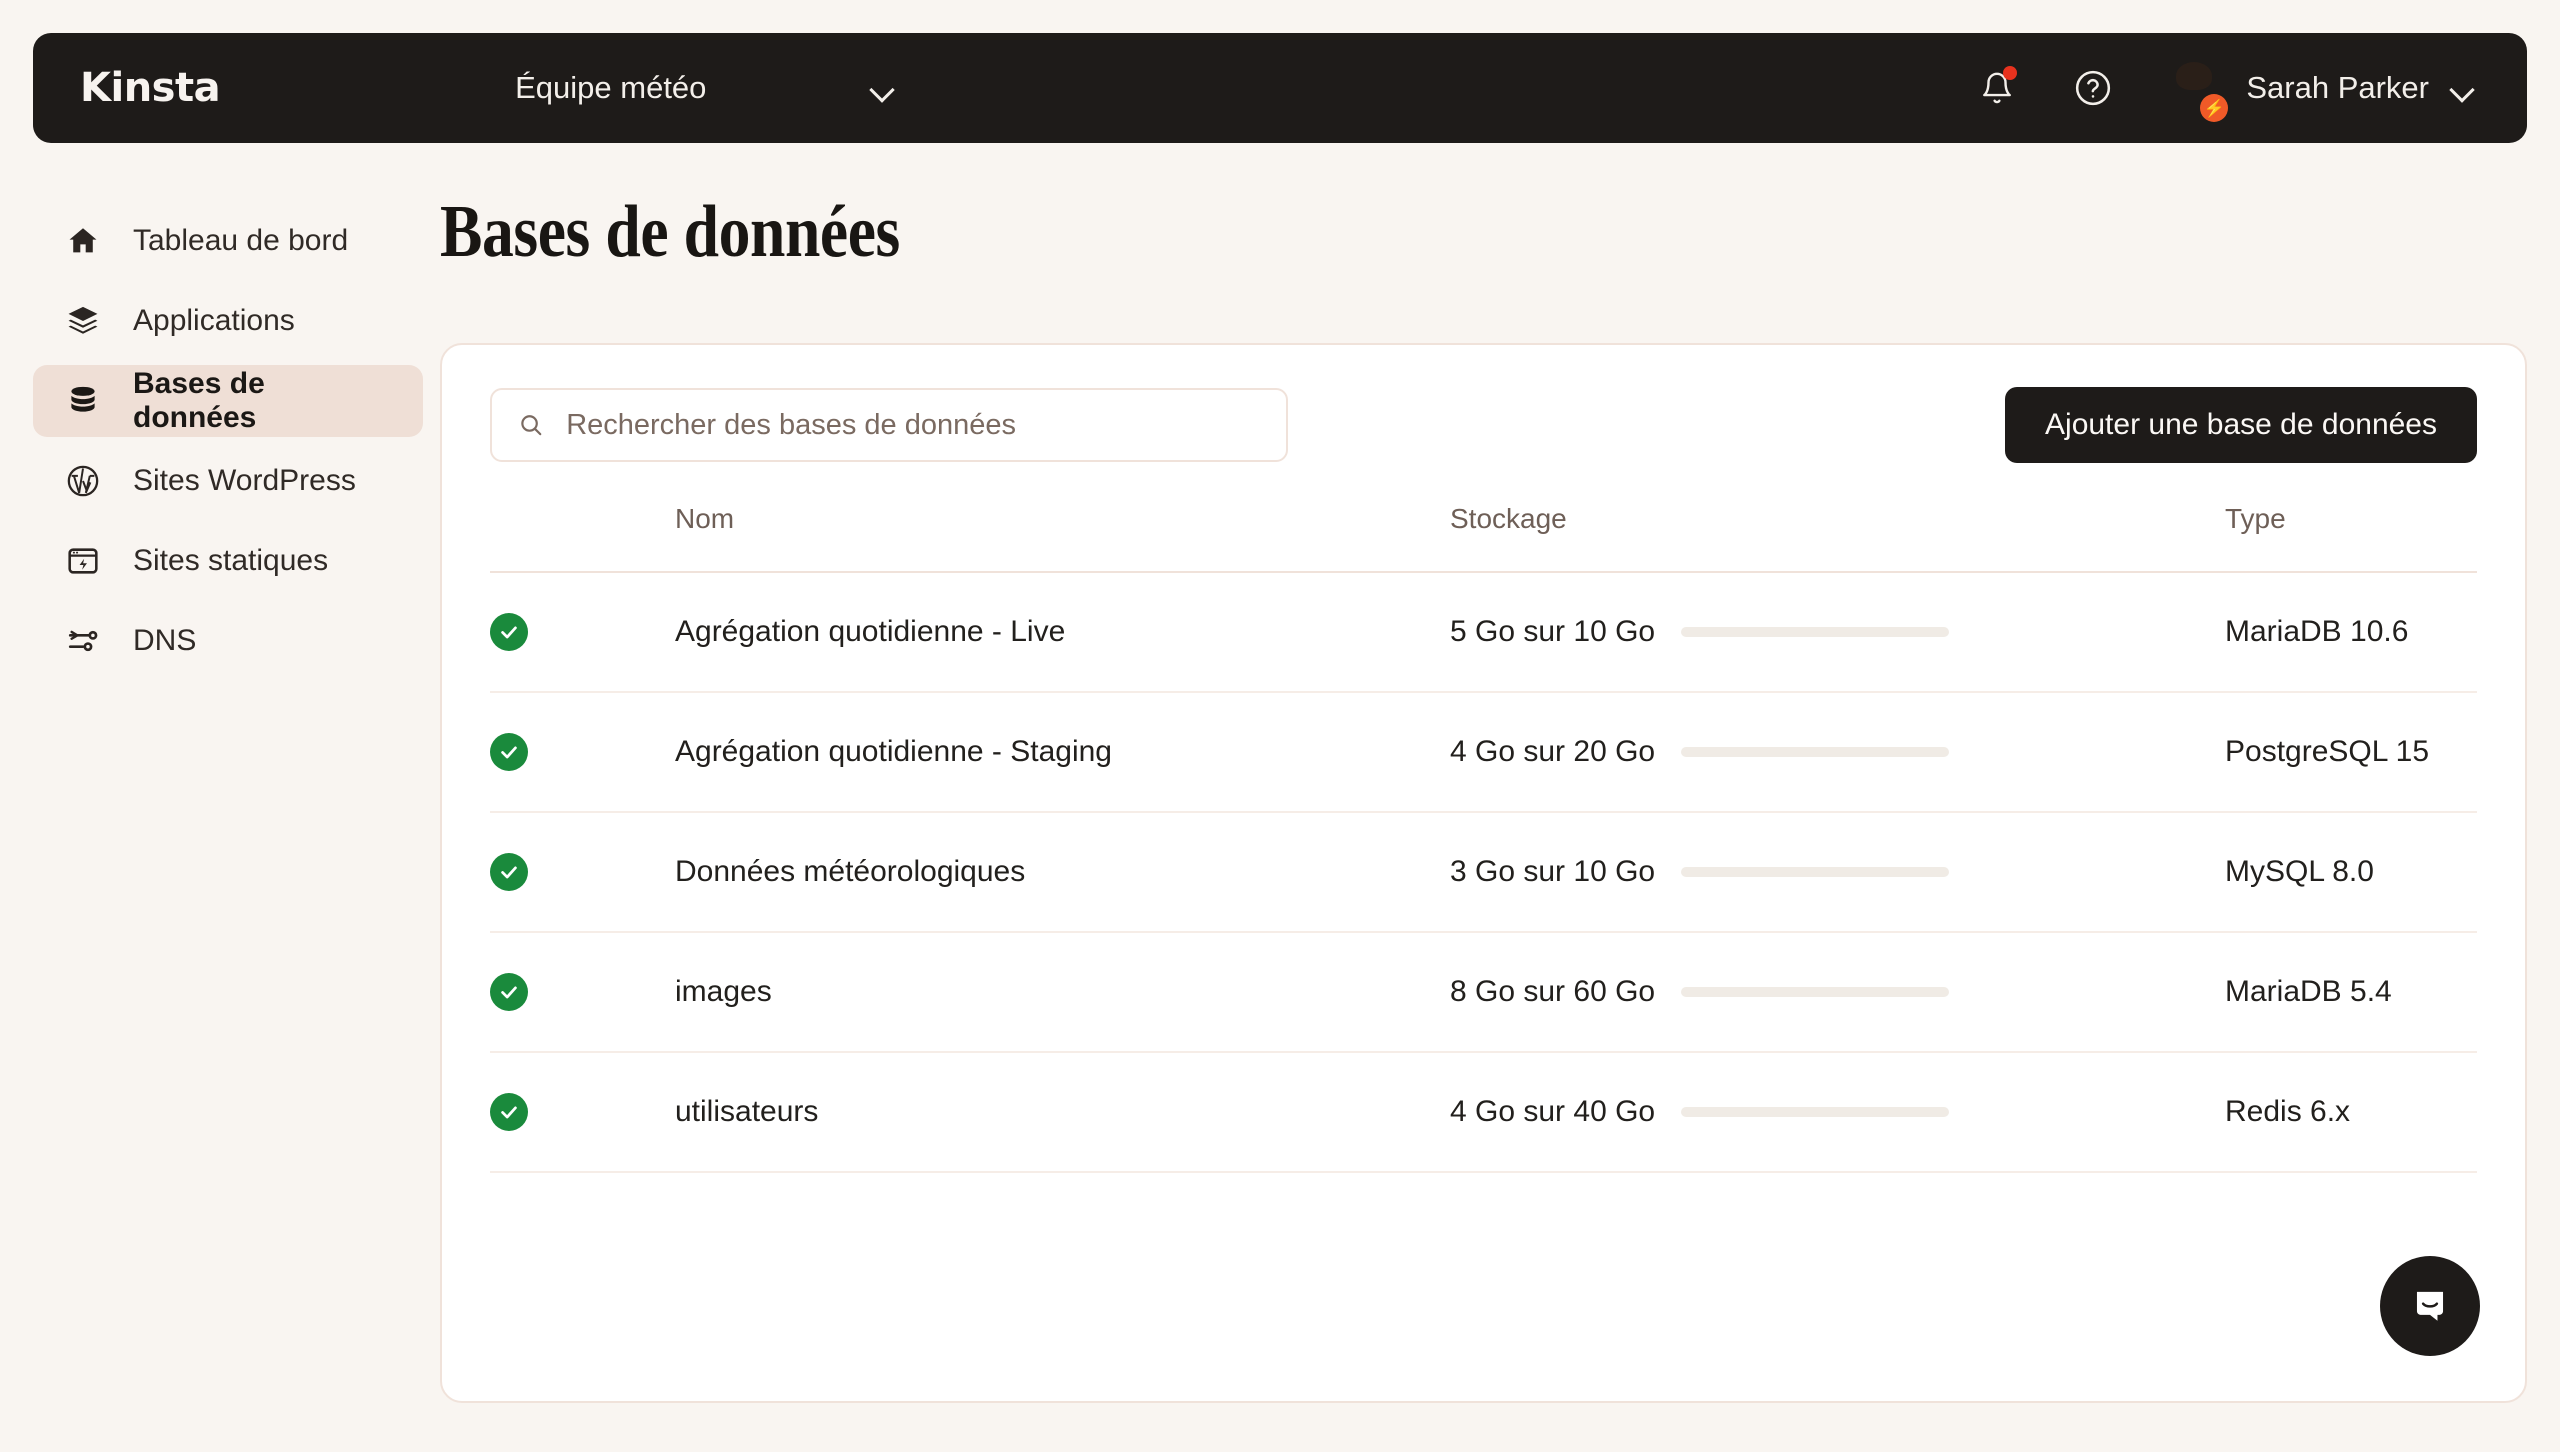 The width and height of the screenshot is (2560, 1452). What do you see at coordinates (1553, 991) in the screenshot?
I see `storage-label: 8 Go sur 60 Go` at bounding box center [1553, 991].